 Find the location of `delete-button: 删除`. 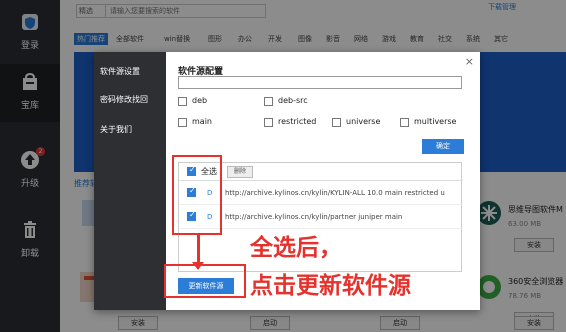

delete-button: 删除 is located at coordinates (240, 172).